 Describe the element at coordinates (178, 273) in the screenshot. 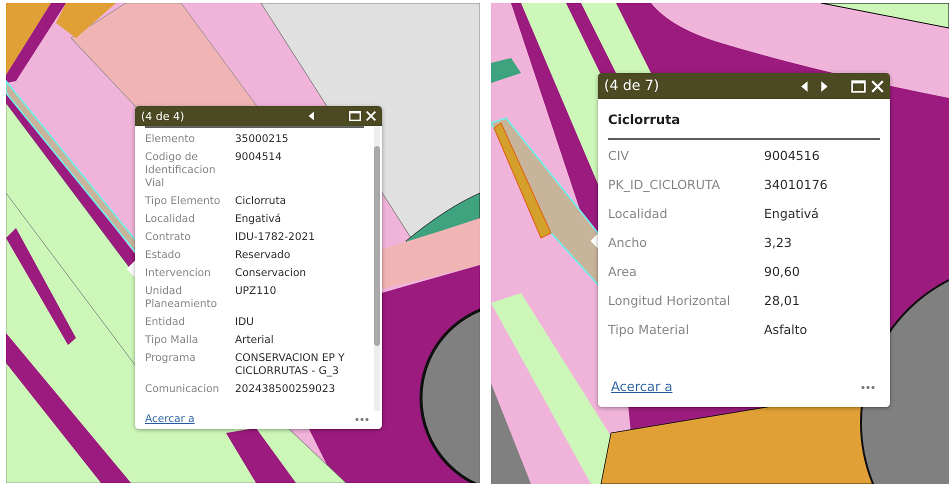

I see `field-label: Intervencion` at that location.